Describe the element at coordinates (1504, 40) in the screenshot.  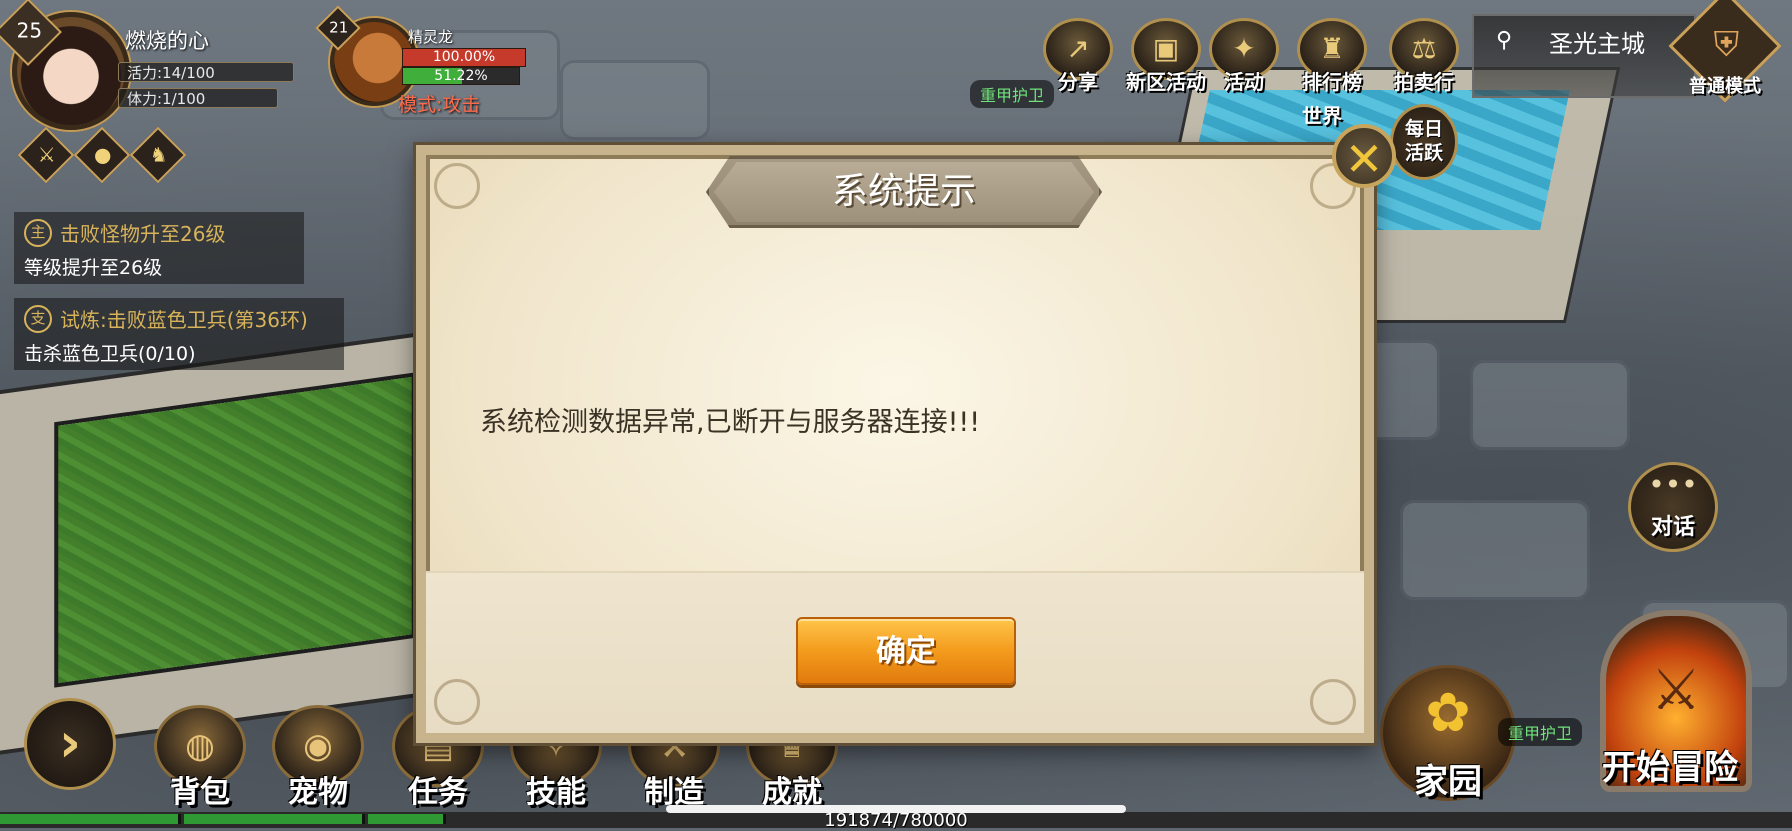
I see `location-pin-icon: ⚲` at that location.